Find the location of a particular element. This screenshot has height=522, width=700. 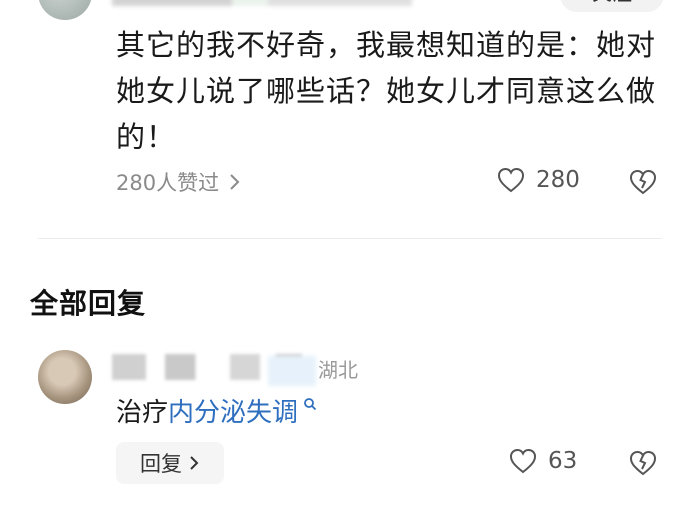

reply-button: 回复 is located at coordinates (170, 463).